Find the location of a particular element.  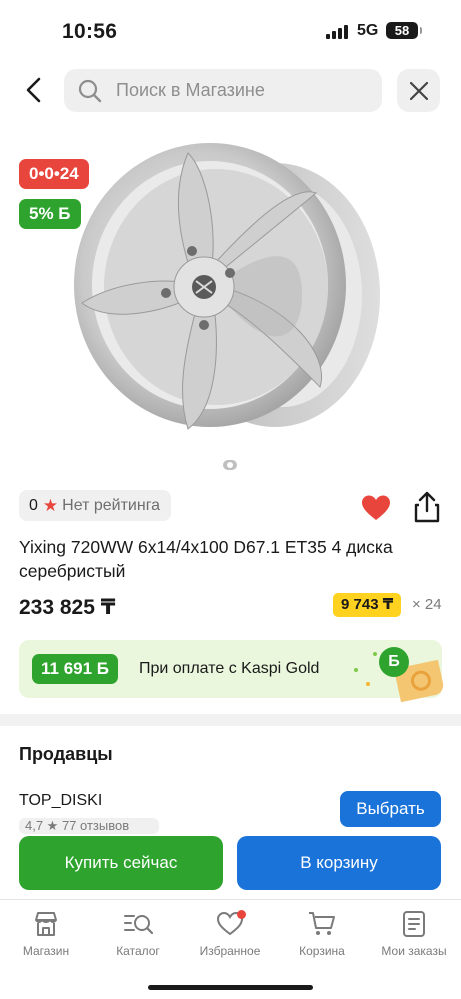

monthly-payment-badge: 9 743 ₸ is located at coordinates (367, 605).